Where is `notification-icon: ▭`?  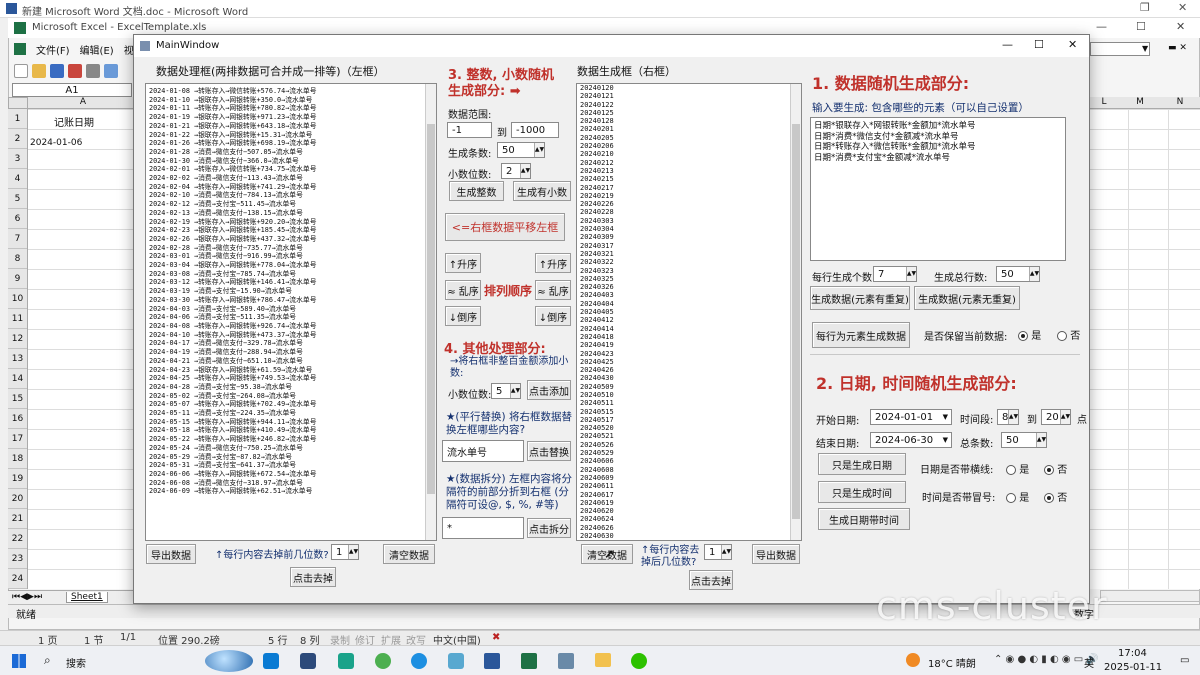 notification-icon: ▭ is located at coordinates (1184, 660).